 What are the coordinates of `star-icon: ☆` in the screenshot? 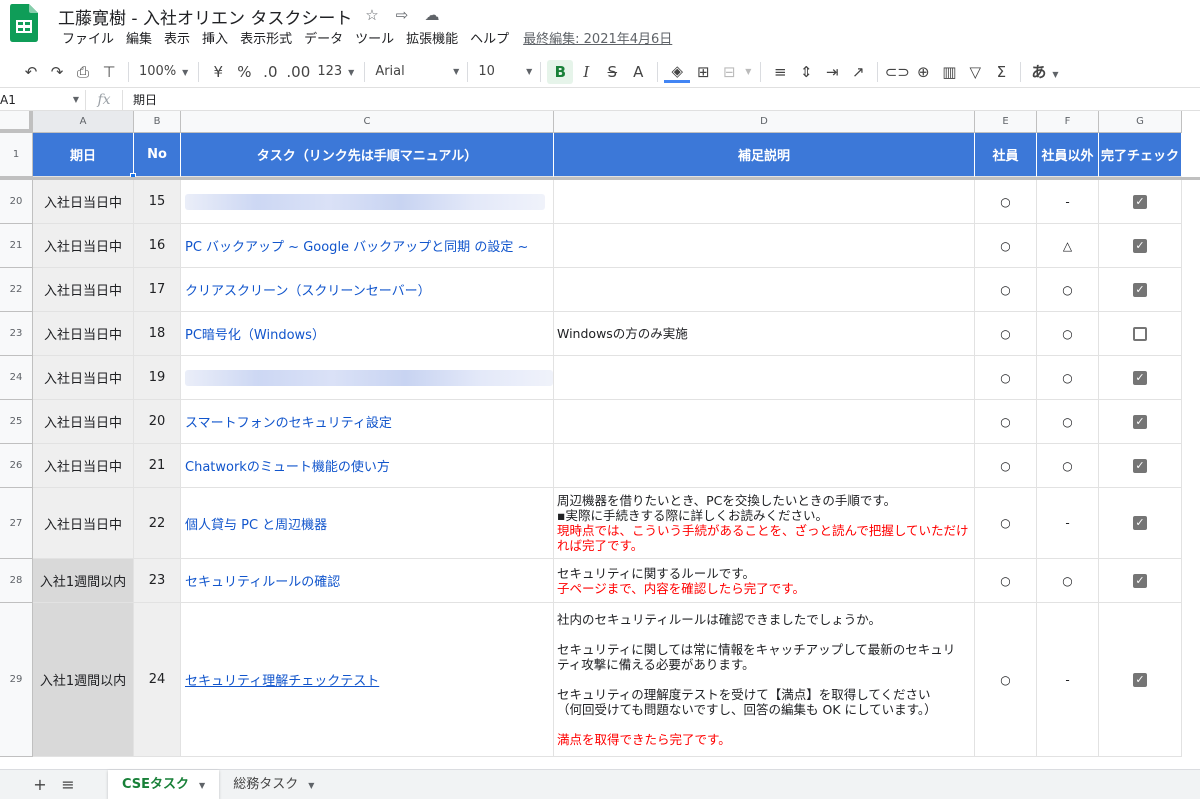 It's located at (372, 15).